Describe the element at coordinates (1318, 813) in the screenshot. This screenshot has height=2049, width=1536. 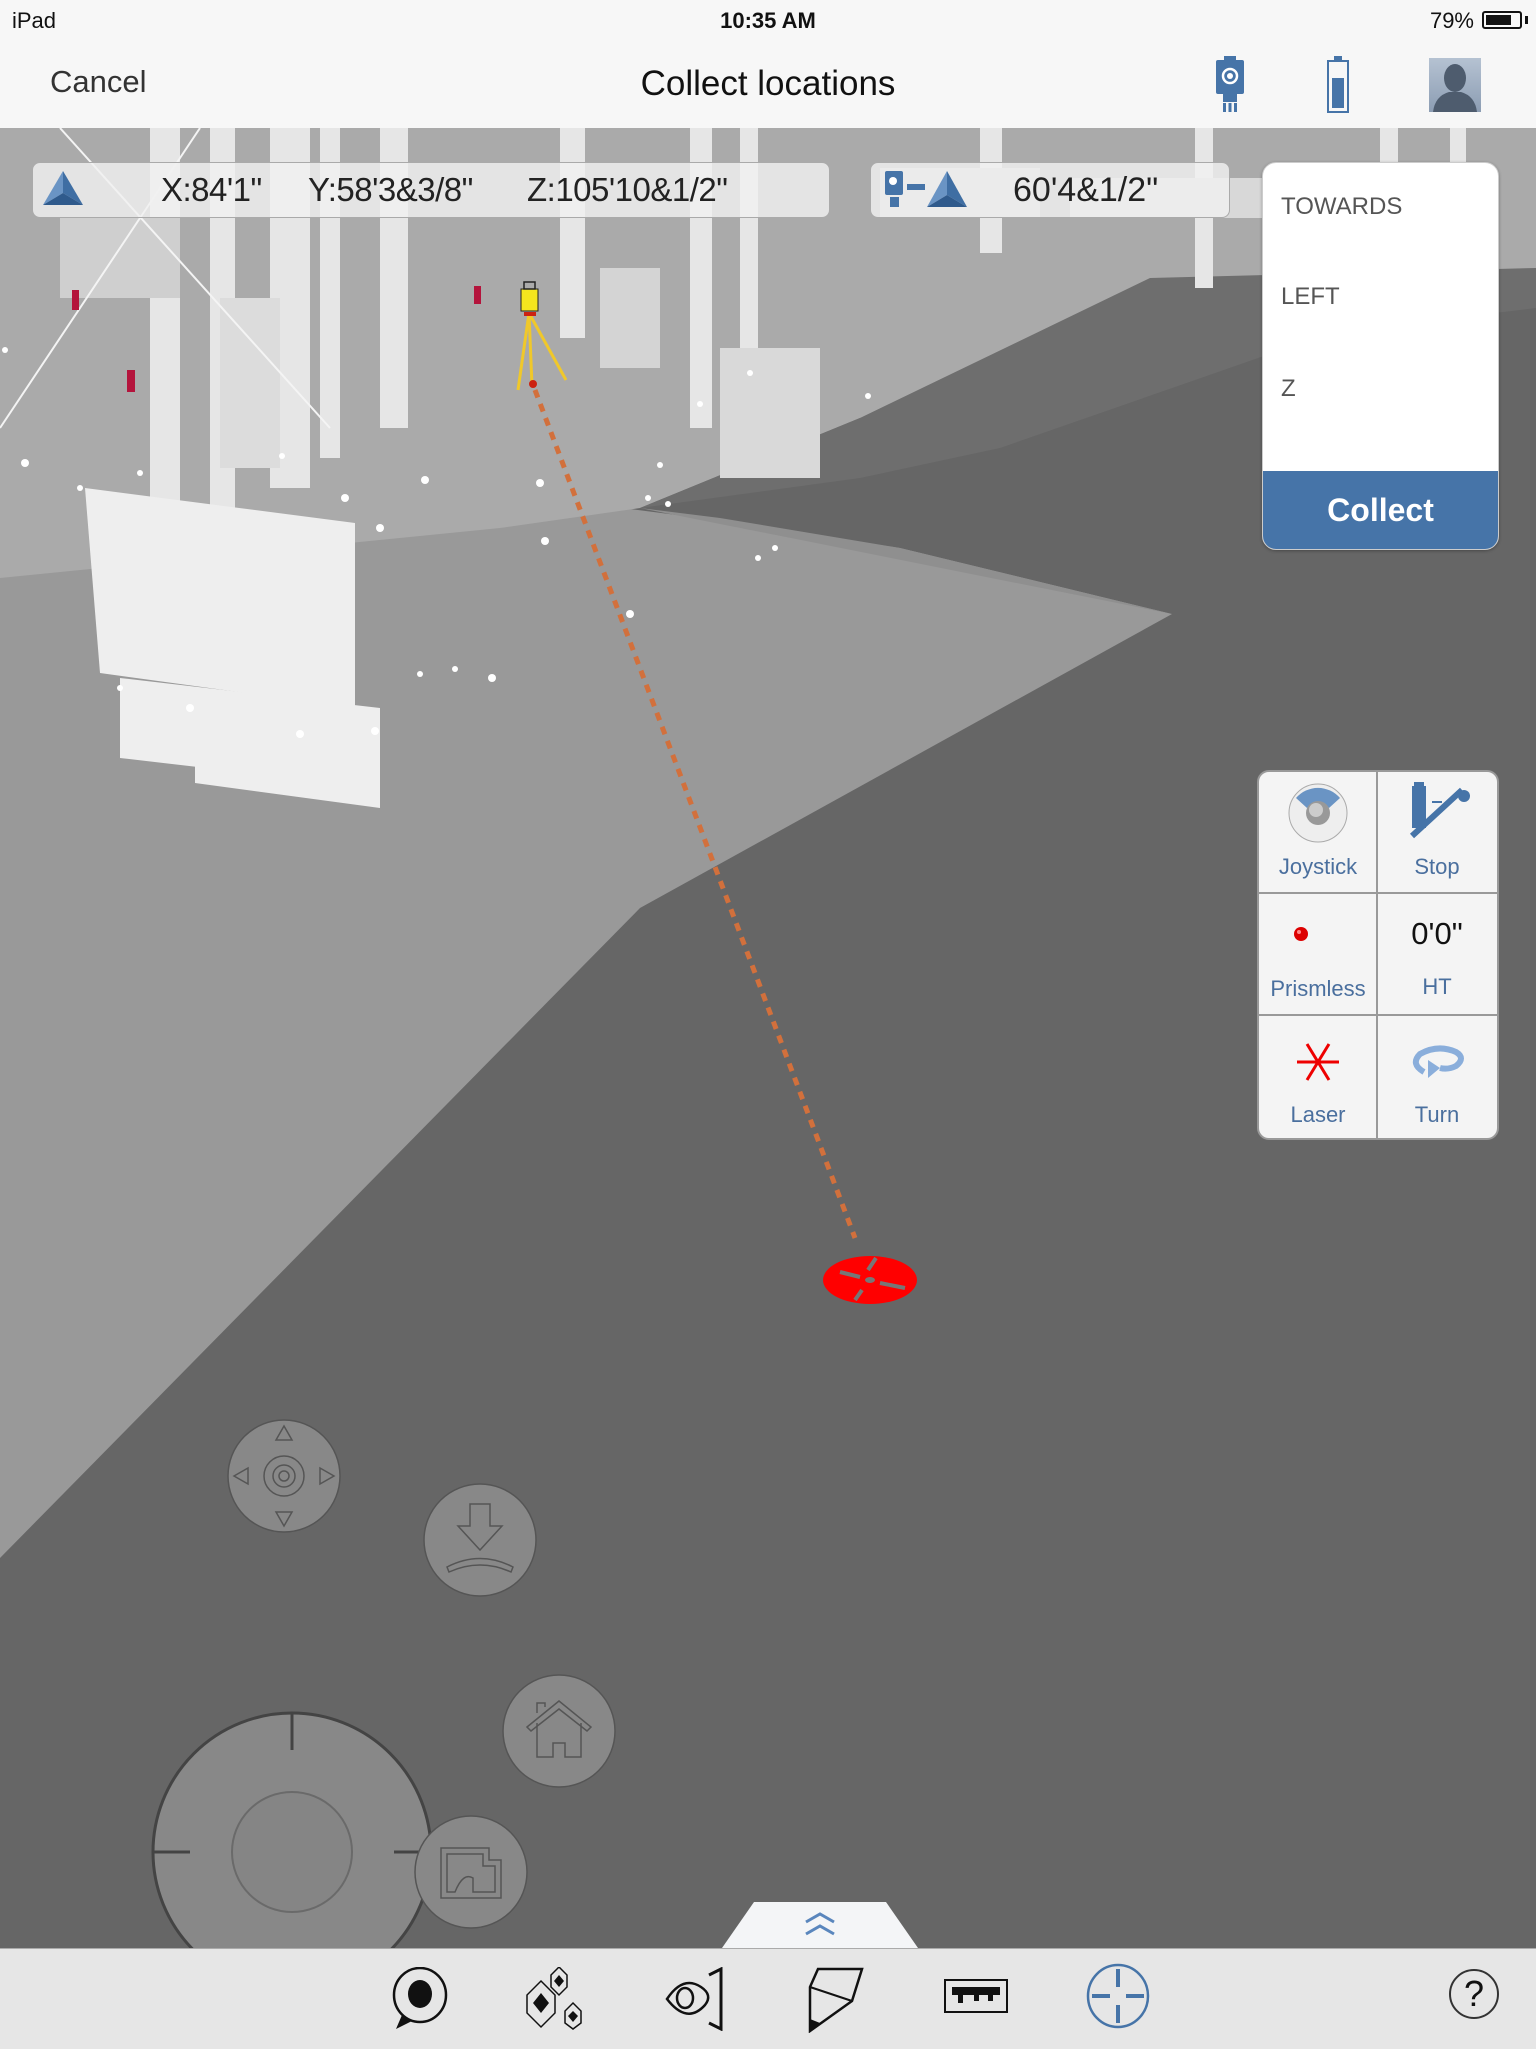
I see `joystick-icon` at that location.